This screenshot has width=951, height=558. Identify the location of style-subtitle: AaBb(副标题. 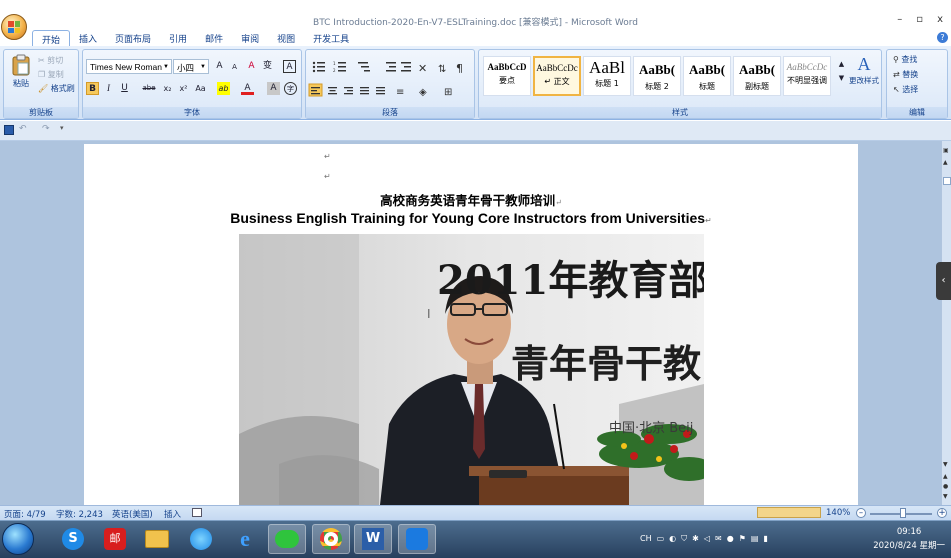
(757, 76).